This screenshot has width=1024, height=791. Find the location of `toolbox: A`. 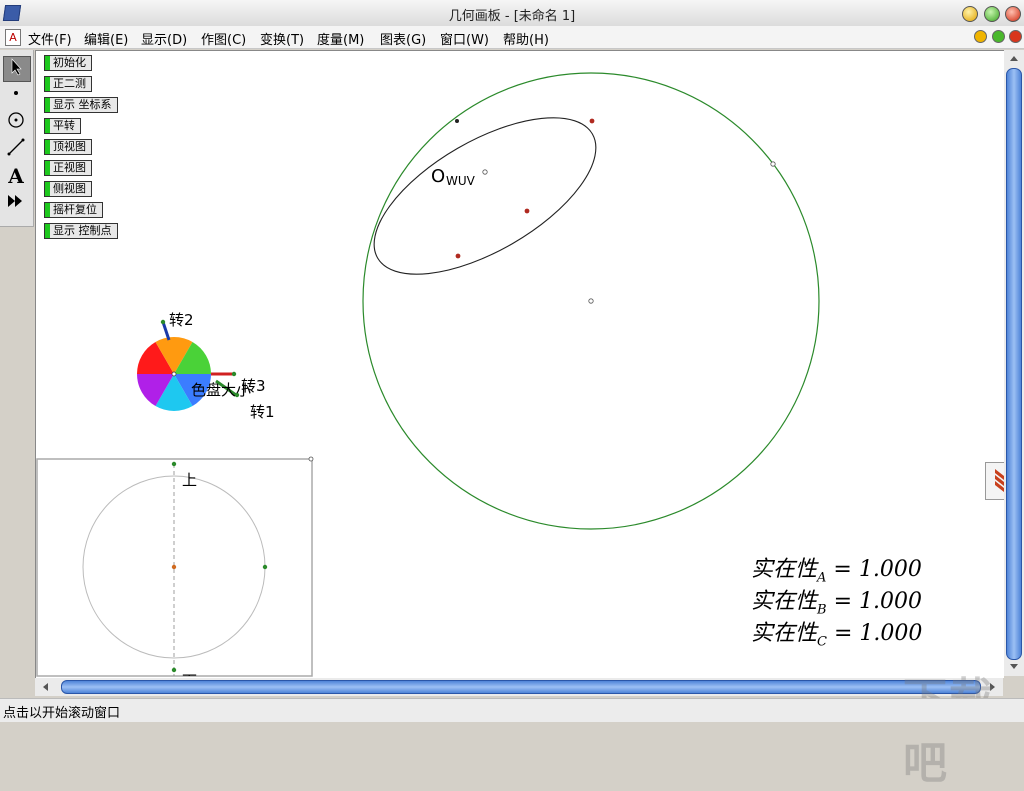

toolbox: A is located at coordinates (17, 138).